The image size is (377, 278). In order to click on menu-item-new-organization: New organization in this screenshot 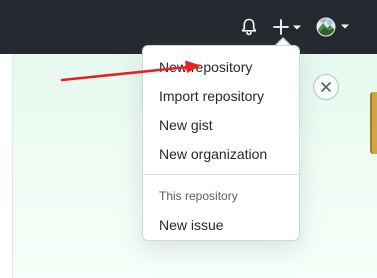, I will do `click(222, 154)`.